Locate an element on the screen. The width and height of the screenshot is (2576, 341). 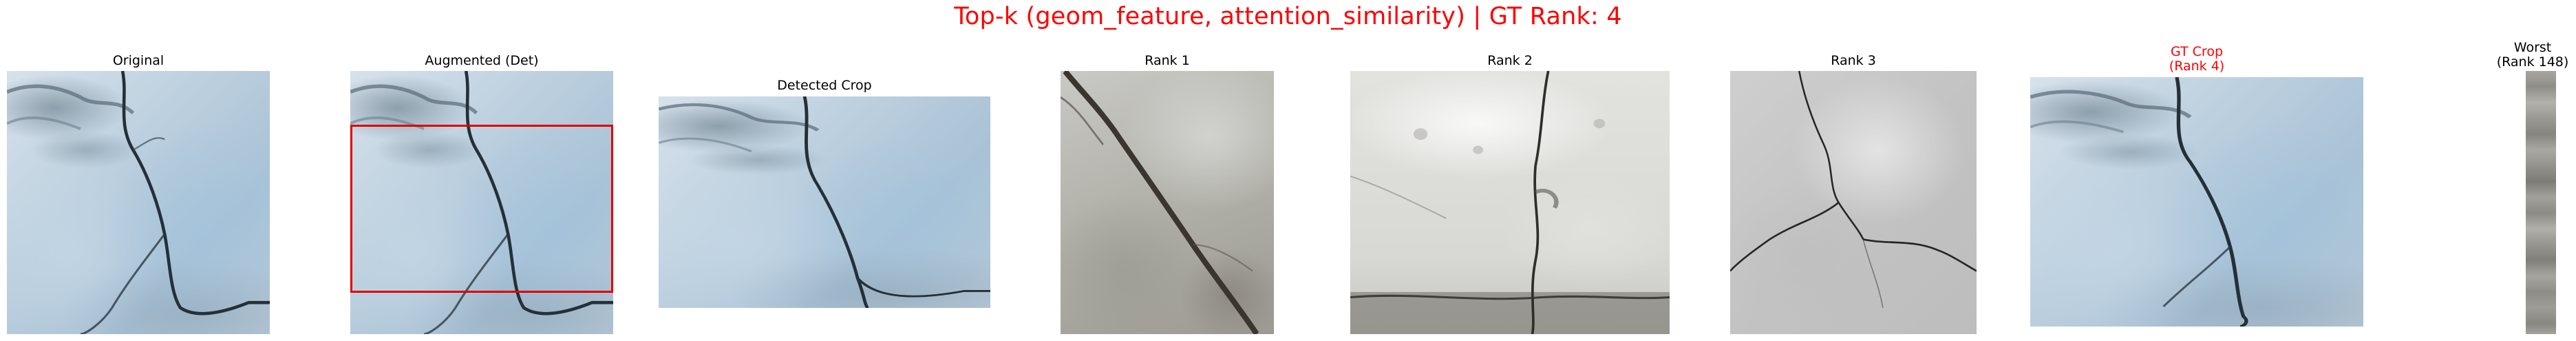
detected-crop-image is located at coordinates (824, 202).